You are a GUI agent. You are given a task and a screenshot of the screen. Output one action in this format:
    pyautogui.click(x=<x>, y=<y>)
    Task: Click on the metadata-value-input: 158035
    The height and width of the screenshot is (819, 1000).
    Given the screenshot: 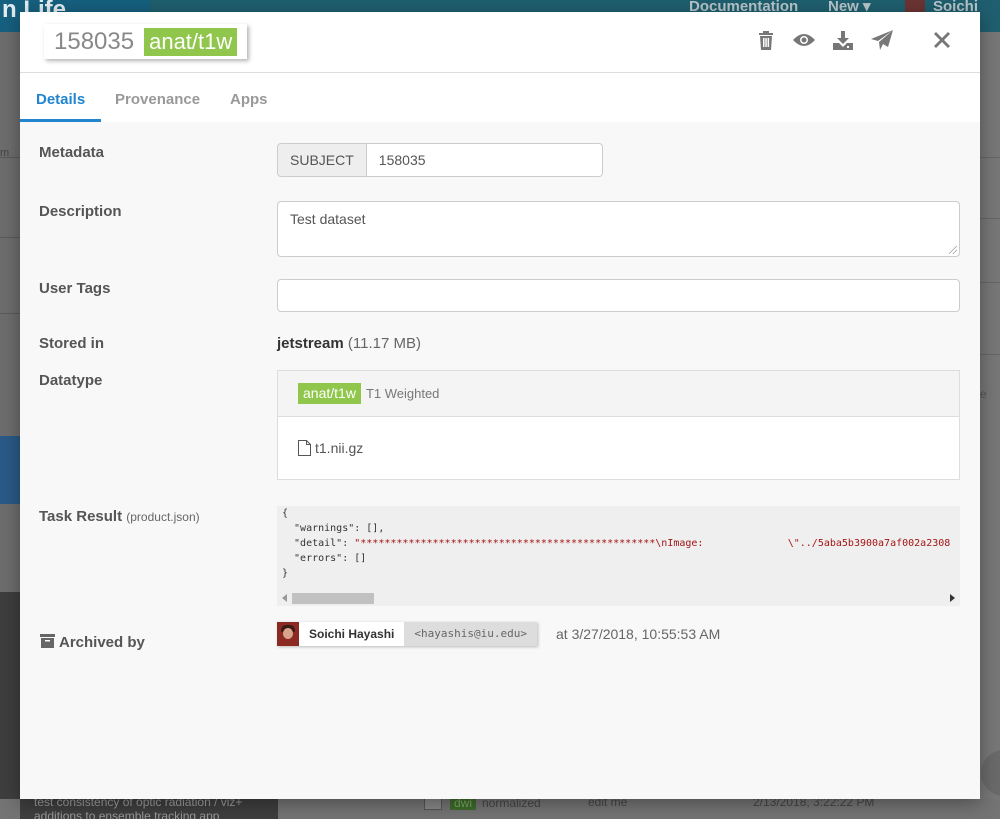 What is the action you would take?
    pyautogui.click(x=484, y=160)
    